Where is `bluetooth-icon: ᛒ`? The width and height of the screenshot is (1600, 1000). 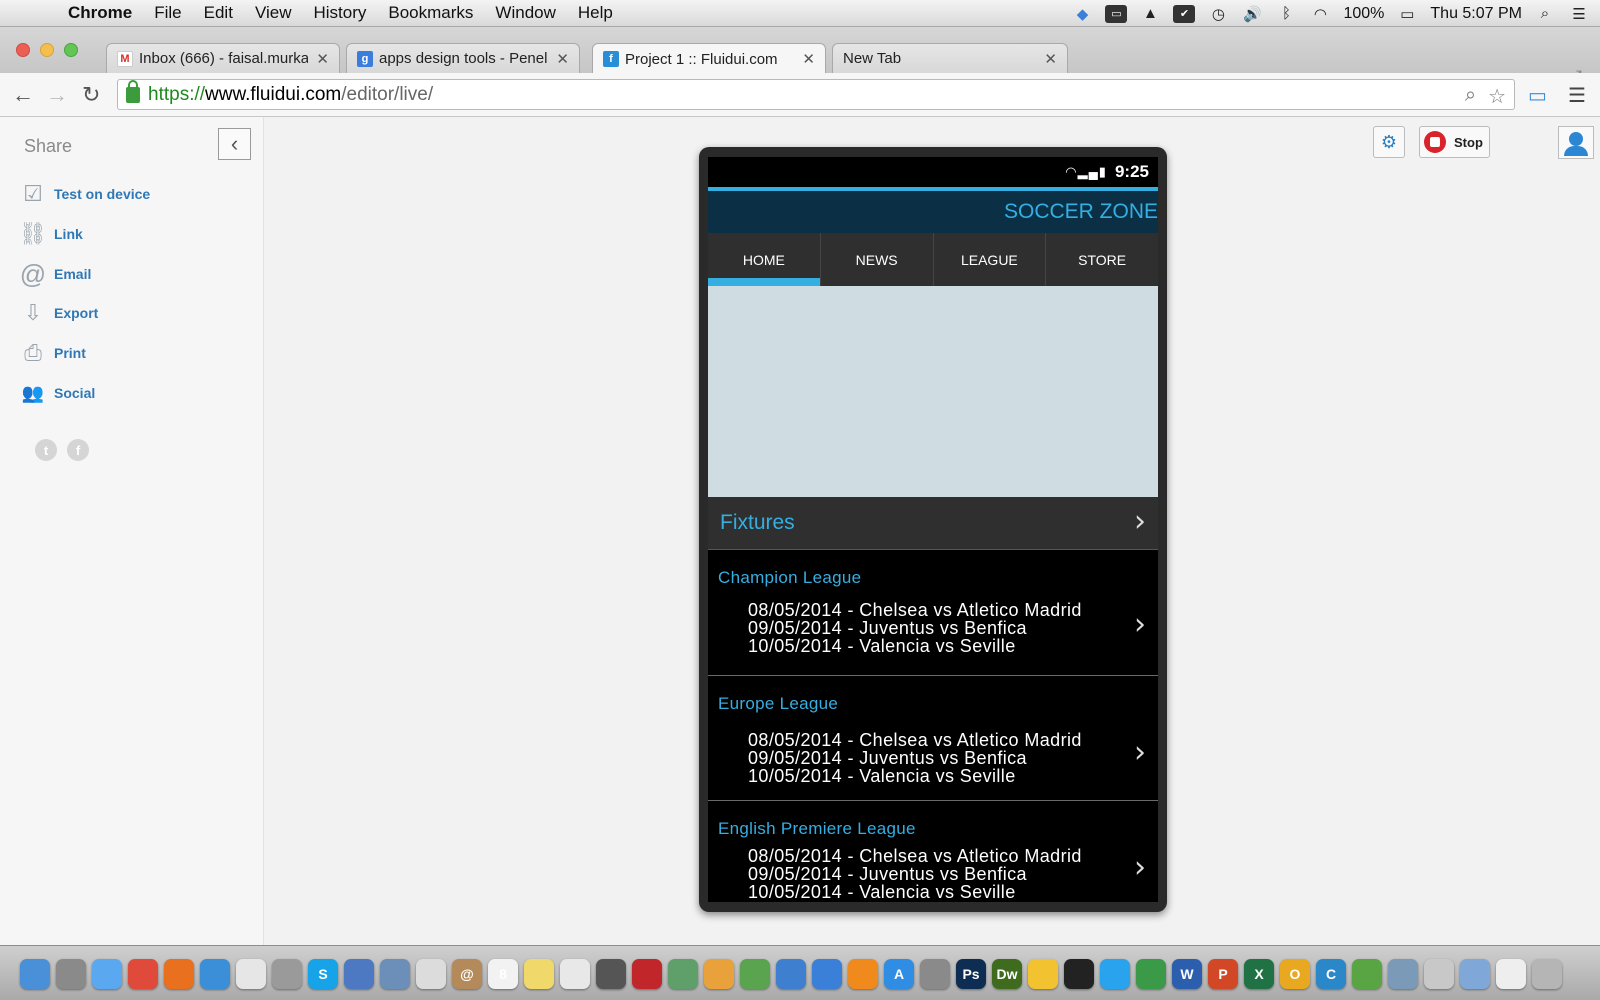 bluetooth-icon: ᛒ is located at coordinates (1286, 14).